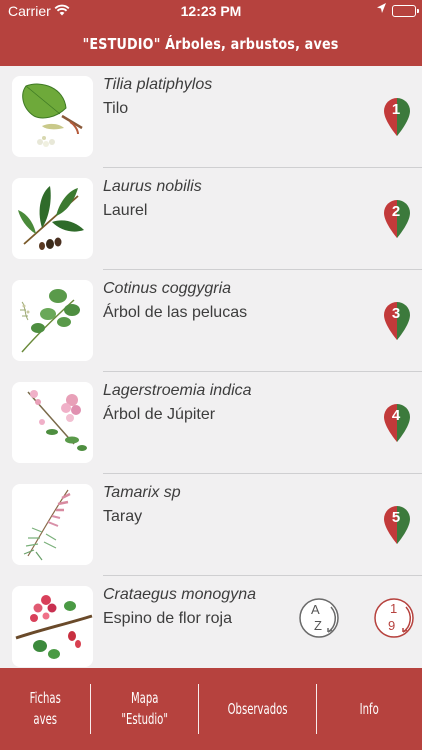 Image resolution: width=422 pixels, height=750 pixels. Describe the element at coordinates (123, 516) in the screenshot. I see `common-name: Taray` at that location.